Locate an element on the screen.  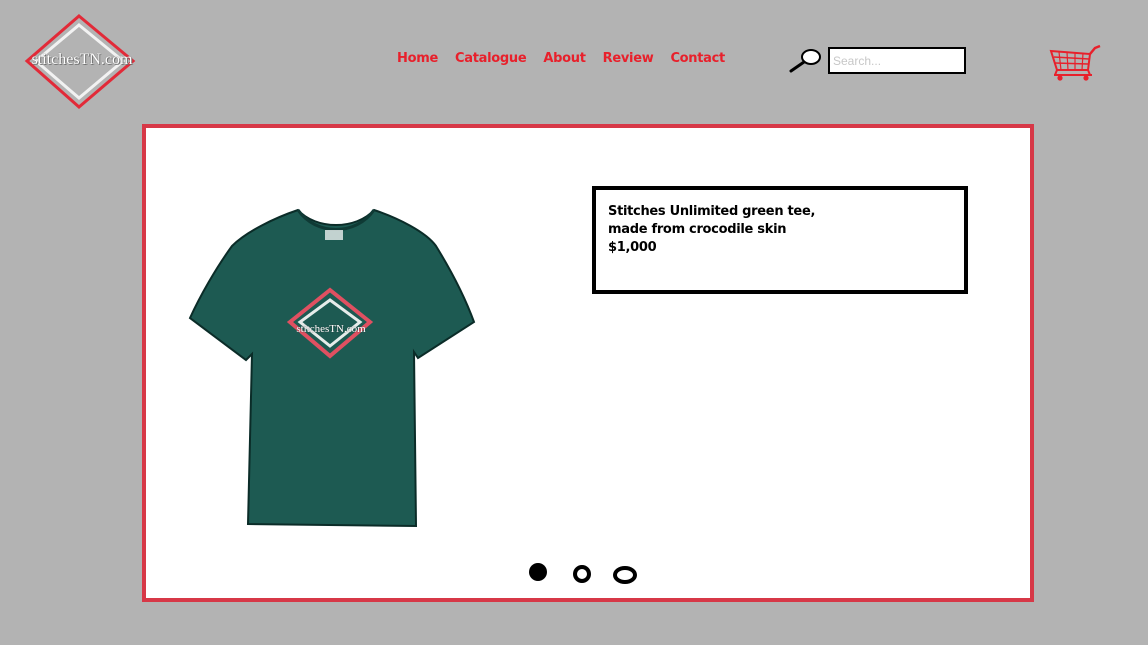
carousel-dot-1-active is located at coordinates (538, 572).